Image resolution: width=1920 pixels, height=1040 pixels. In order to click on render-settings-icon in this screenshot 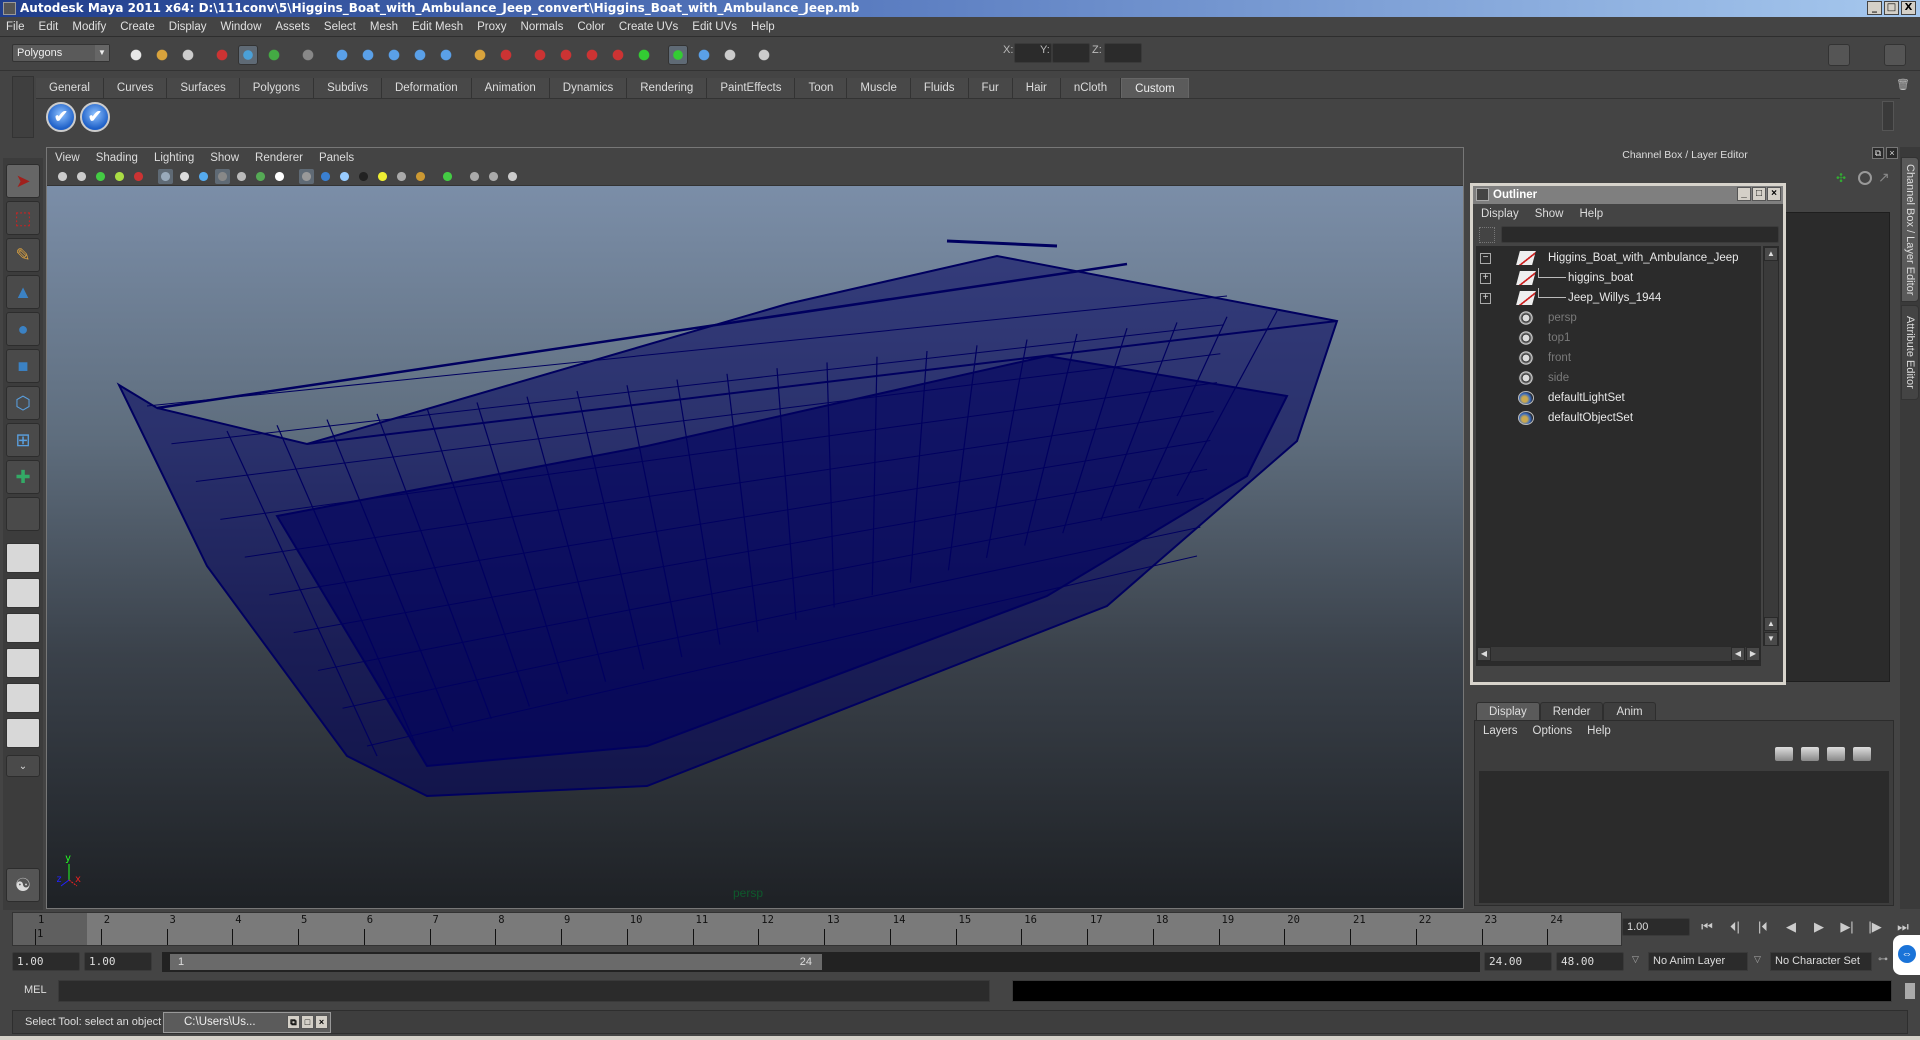, I will do `click(730, 55)`.